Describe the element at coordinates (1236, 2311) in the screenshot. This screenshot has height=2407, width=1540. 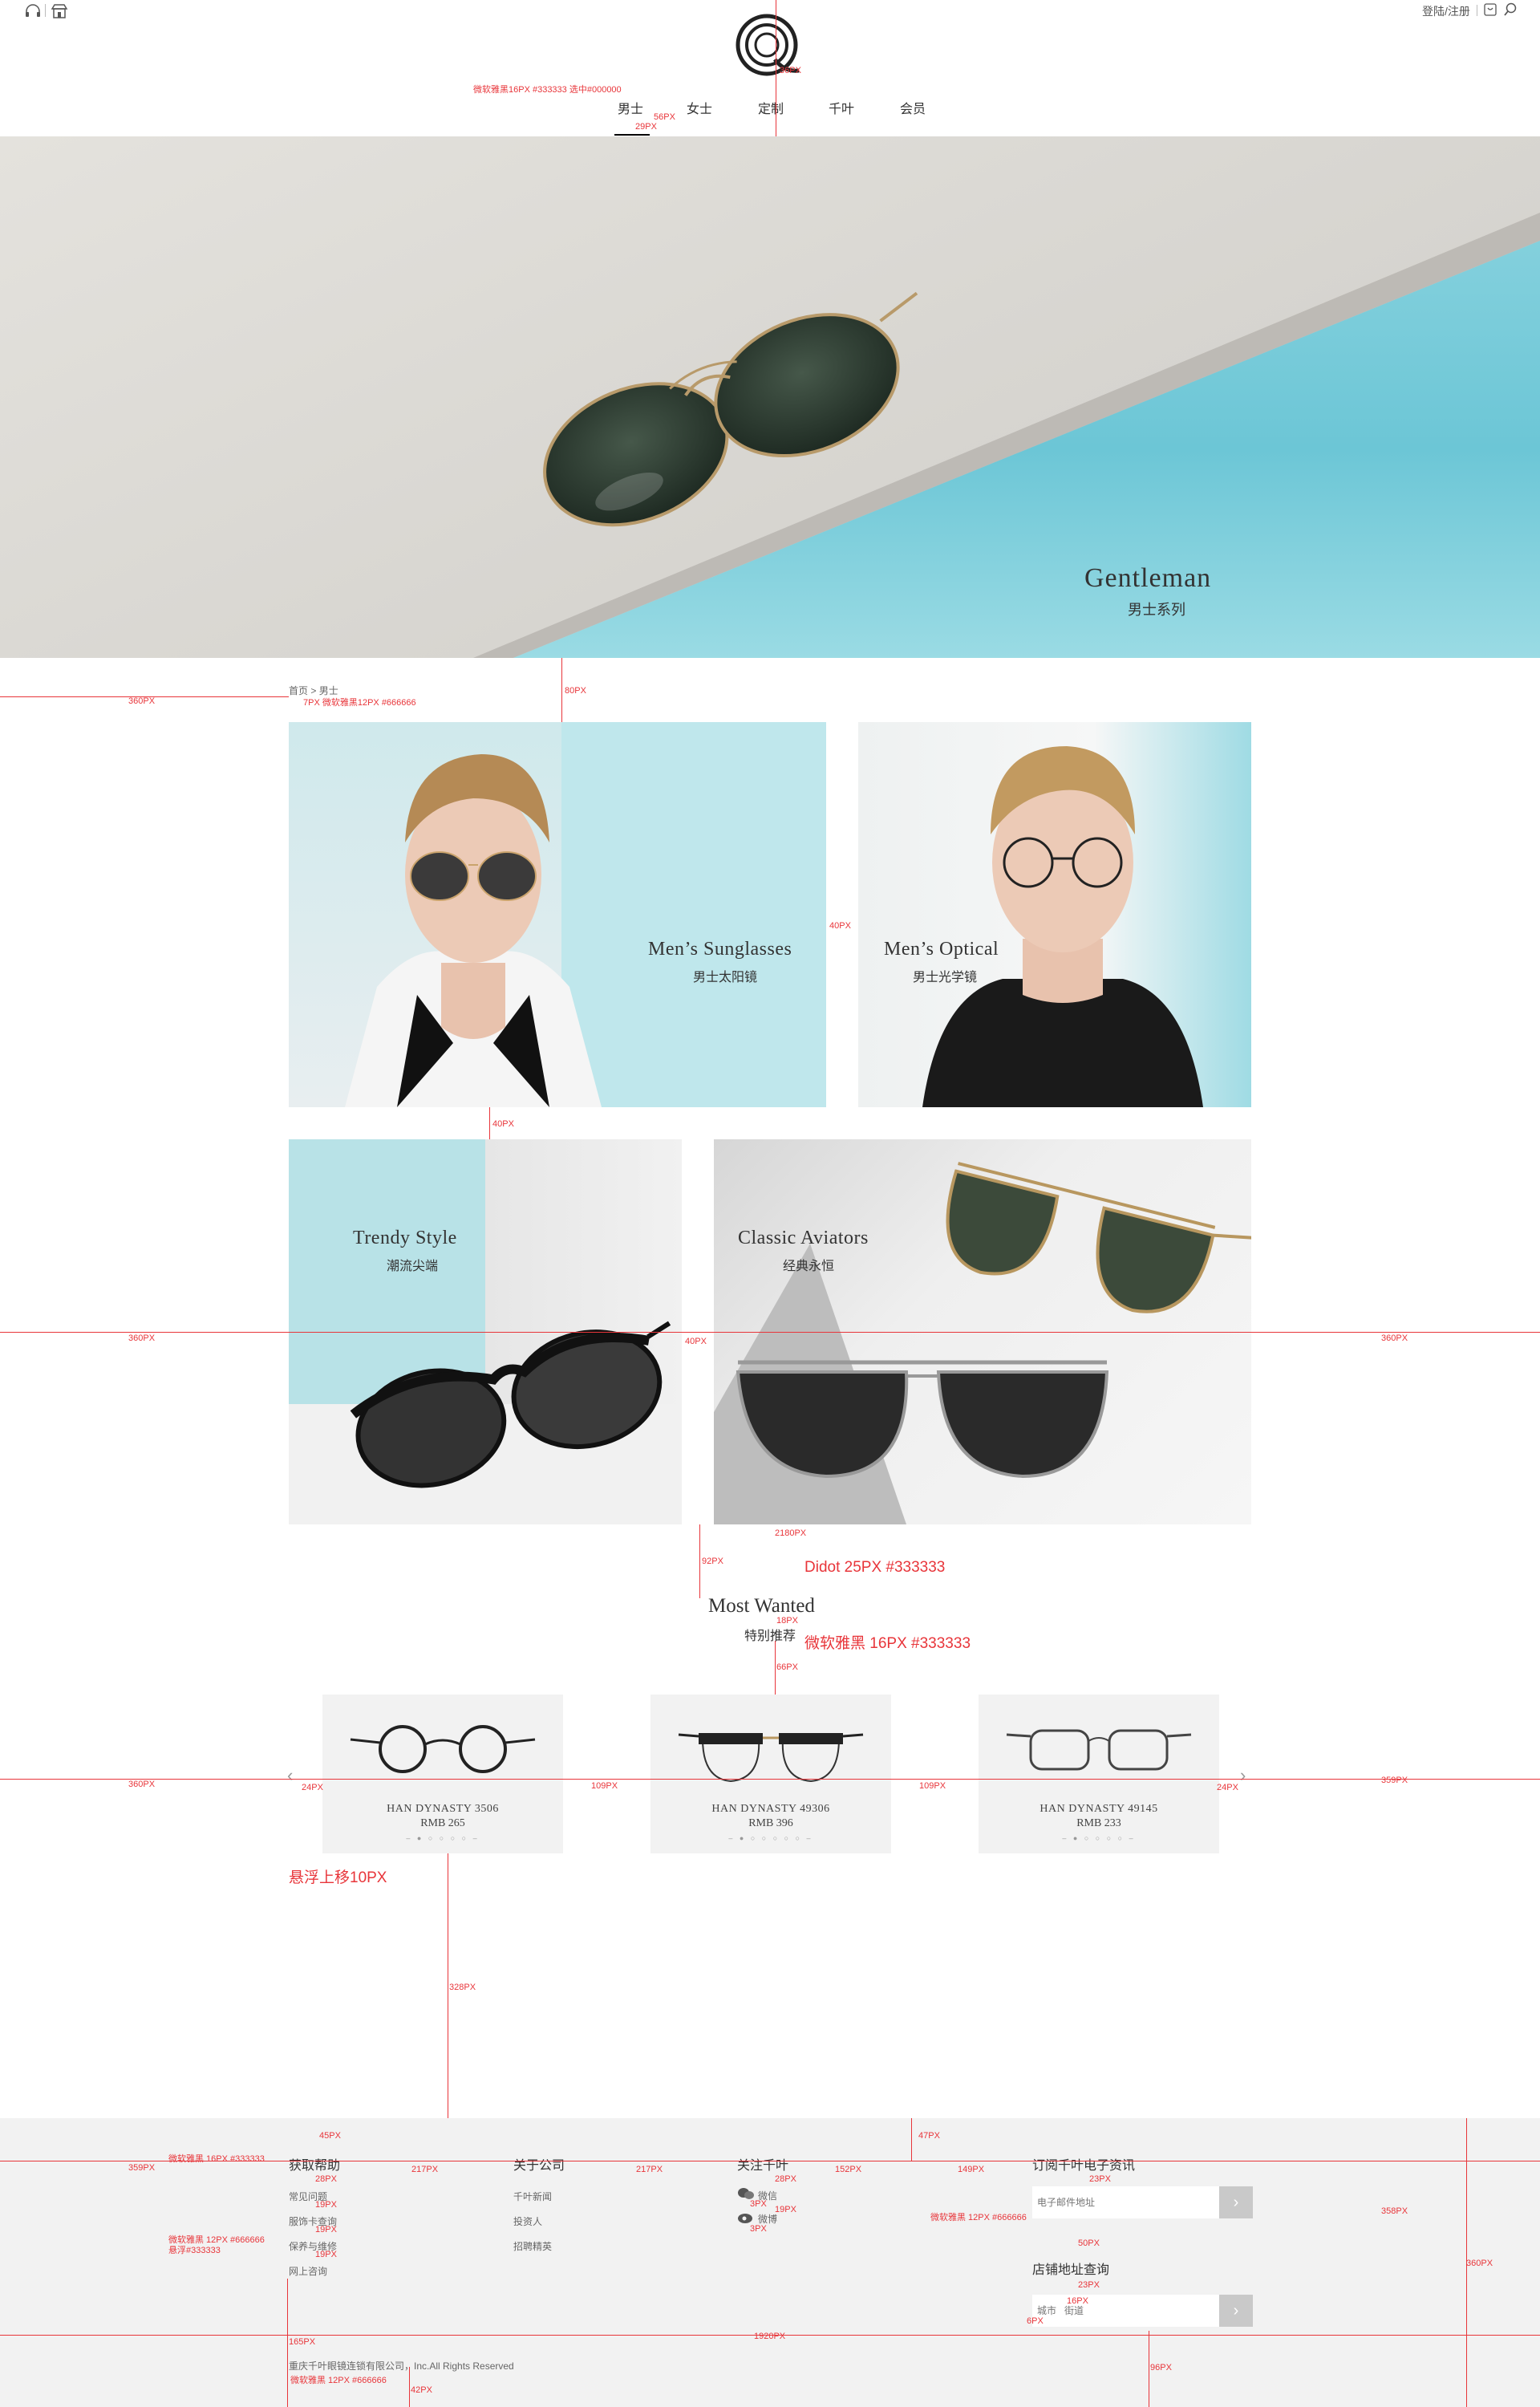
I see `store-search-button: ›` at that location.